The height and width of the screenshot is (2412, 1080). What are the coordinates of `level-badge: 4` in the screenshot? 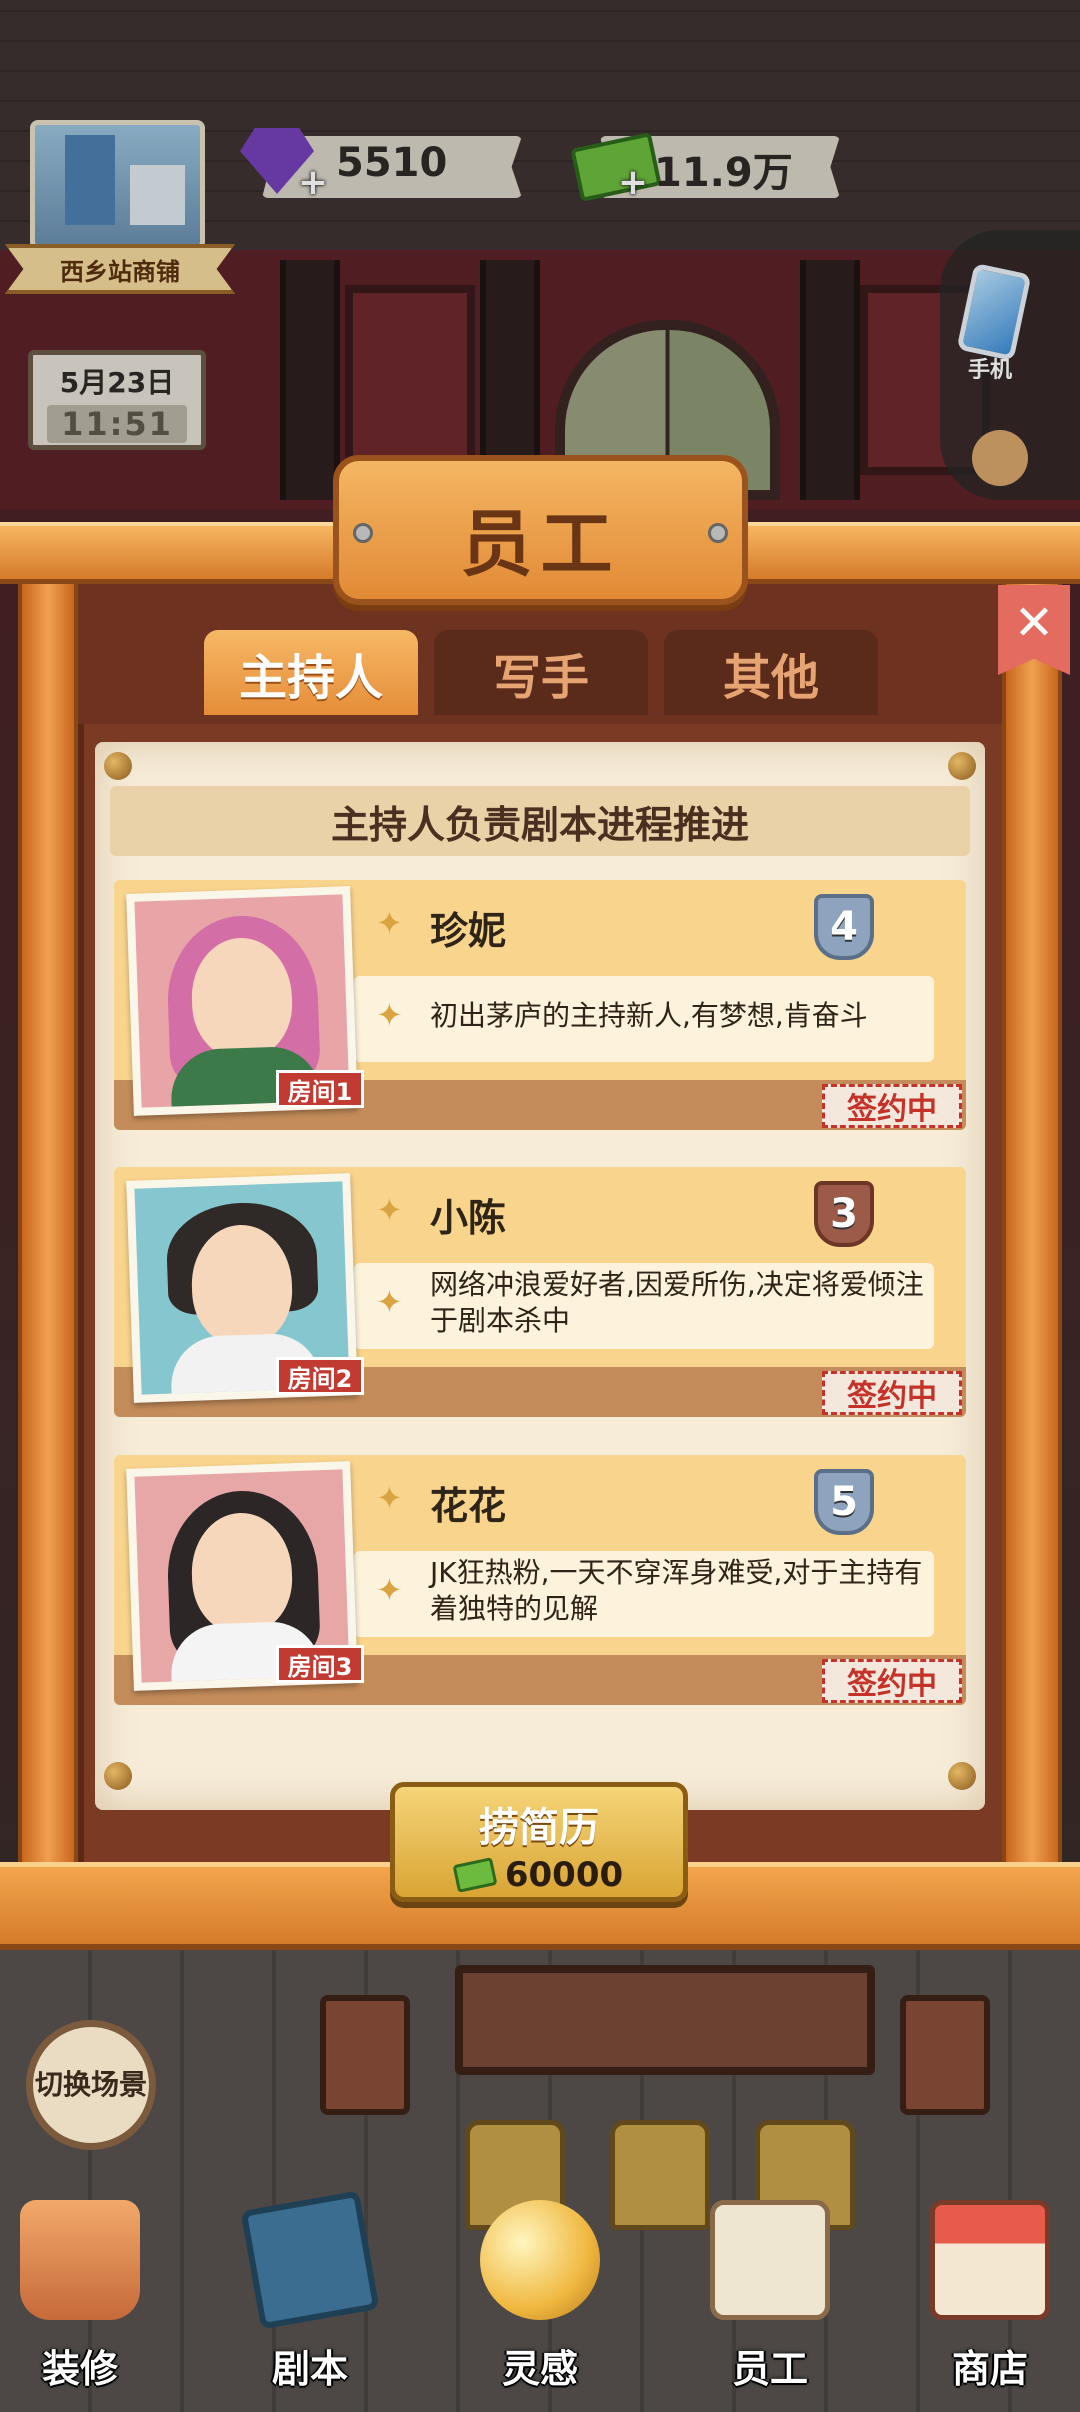 It's located at (844, 927).